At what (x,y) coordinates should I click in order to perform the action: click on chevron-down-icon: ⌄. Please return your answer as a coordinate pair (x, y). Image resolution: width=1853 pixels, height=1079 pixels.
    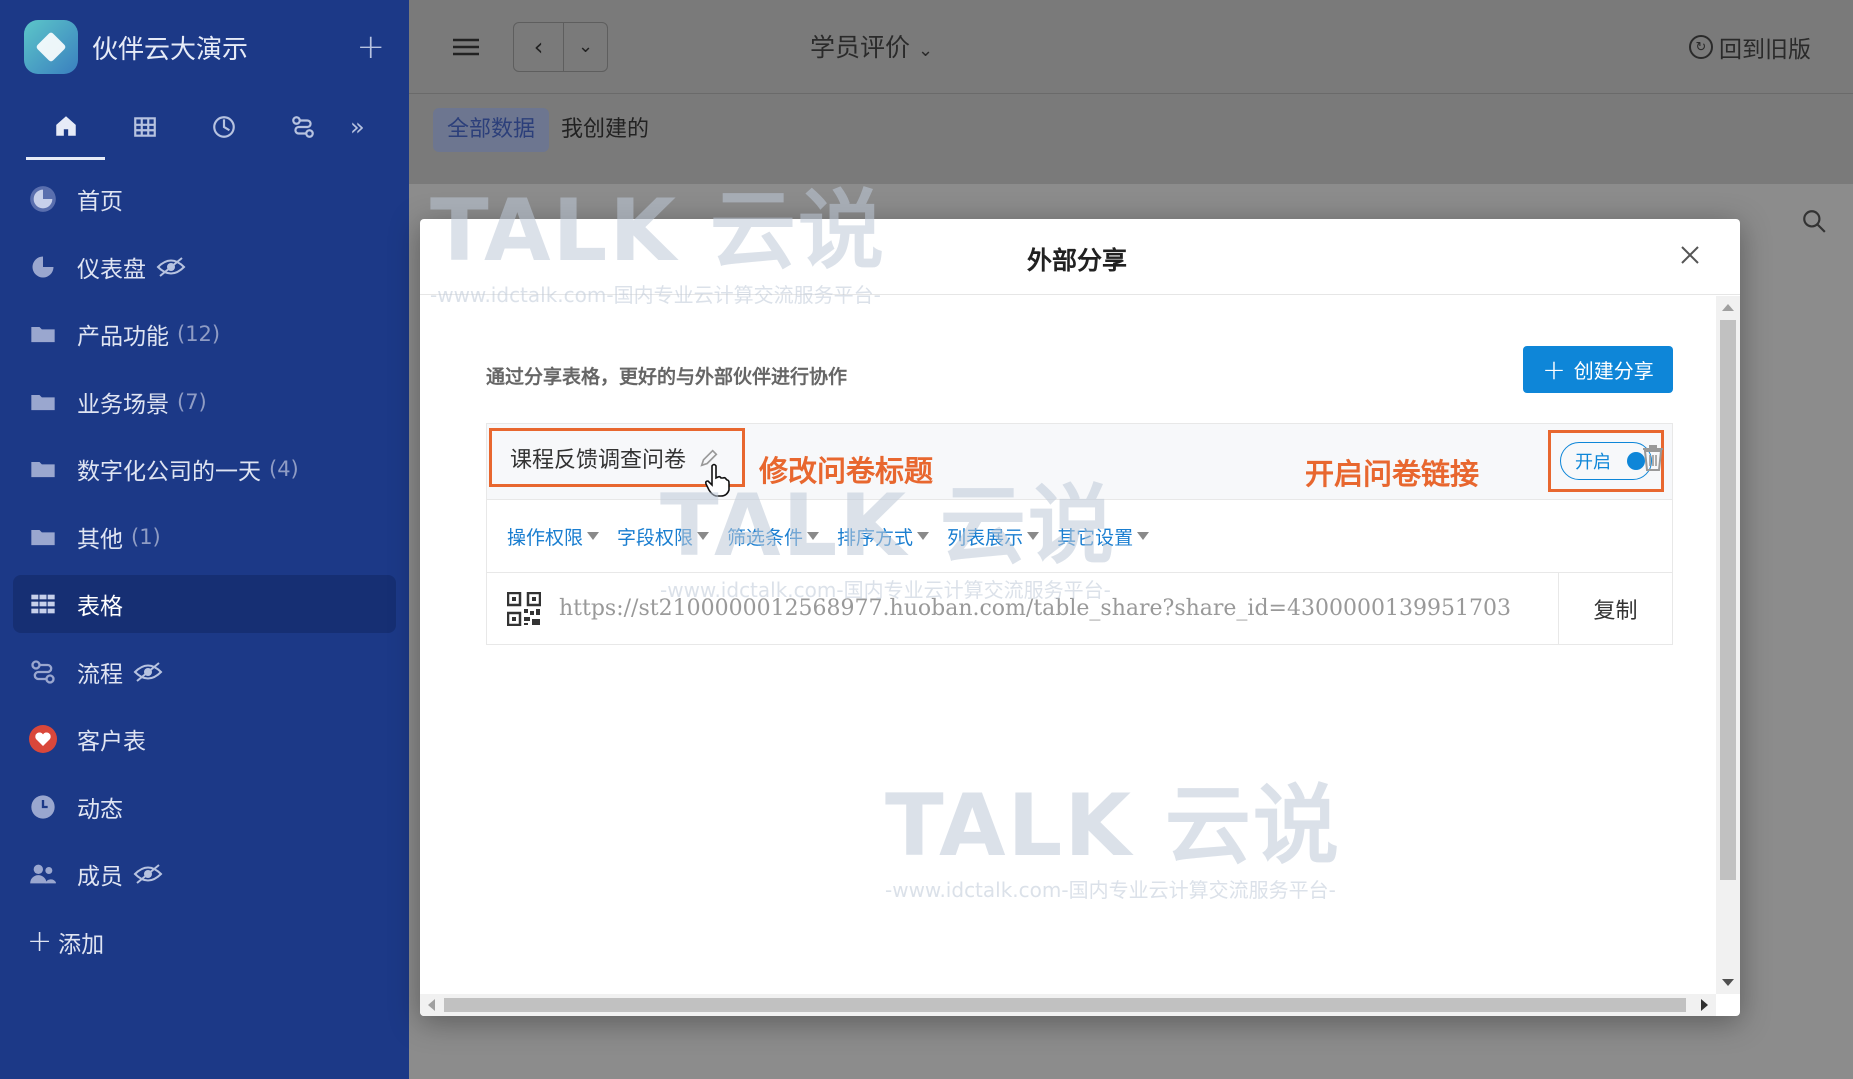
    Looking at the image, I should click on (585, 46).